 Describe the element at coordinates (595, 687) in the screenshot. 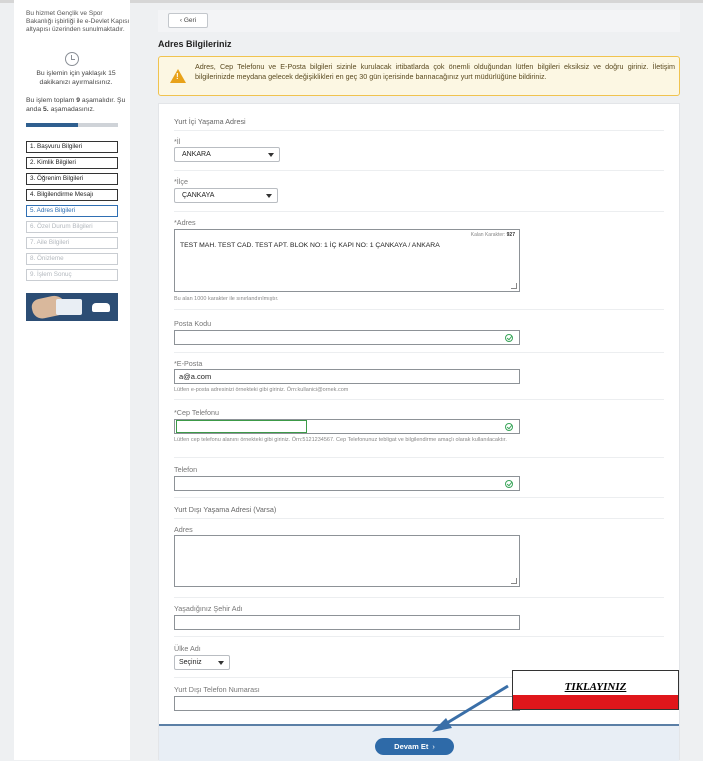

I see `annotation-label: TIKLAYINIZ` at that location.